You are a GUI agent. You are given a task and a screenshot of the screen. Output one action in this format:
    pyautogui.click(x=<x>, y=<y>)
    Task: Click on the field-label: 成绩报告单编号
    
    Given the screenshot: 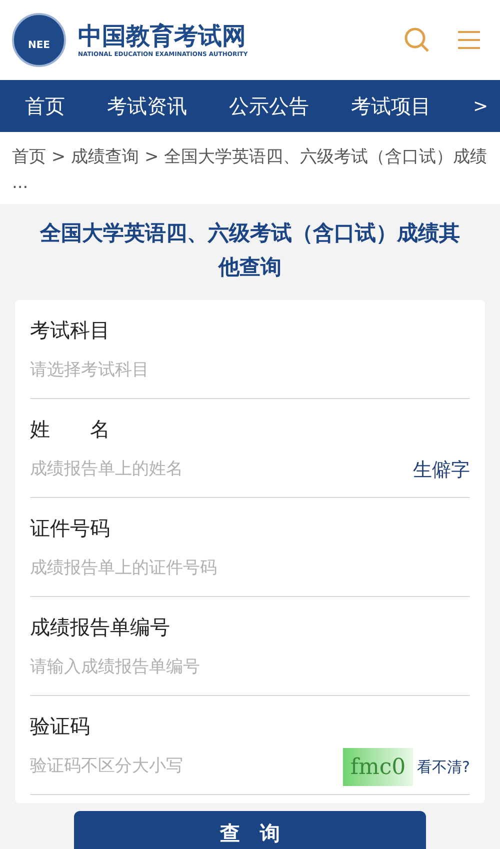 What is the action you would take?
    pyautogui.click(x=100, y=627)
    